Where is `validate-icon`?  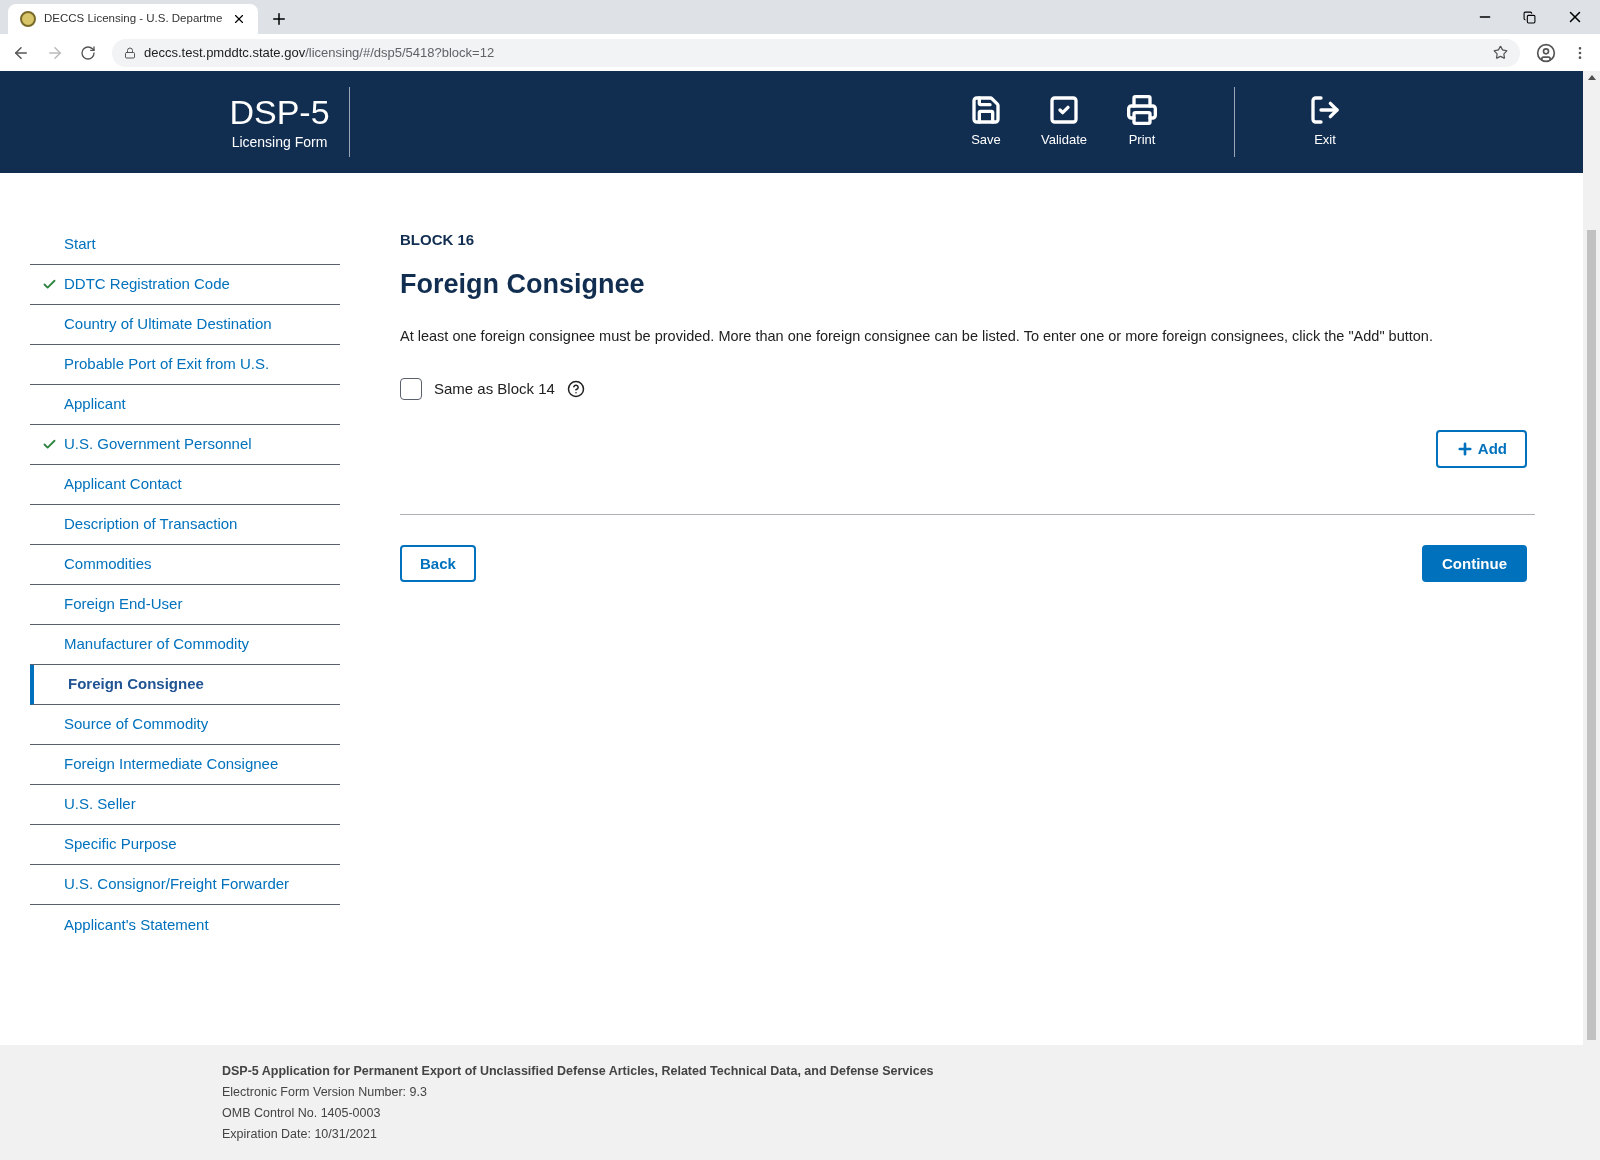 validate-icon is located at coordinates (1064, 110).